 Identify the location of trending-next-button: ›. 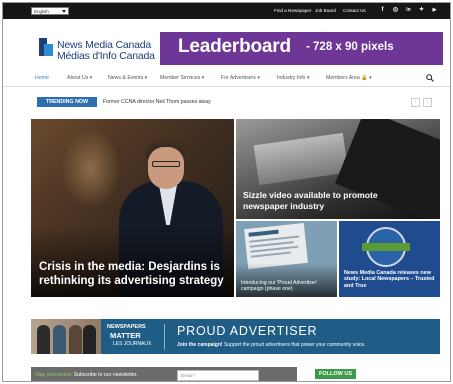
(427, 102).